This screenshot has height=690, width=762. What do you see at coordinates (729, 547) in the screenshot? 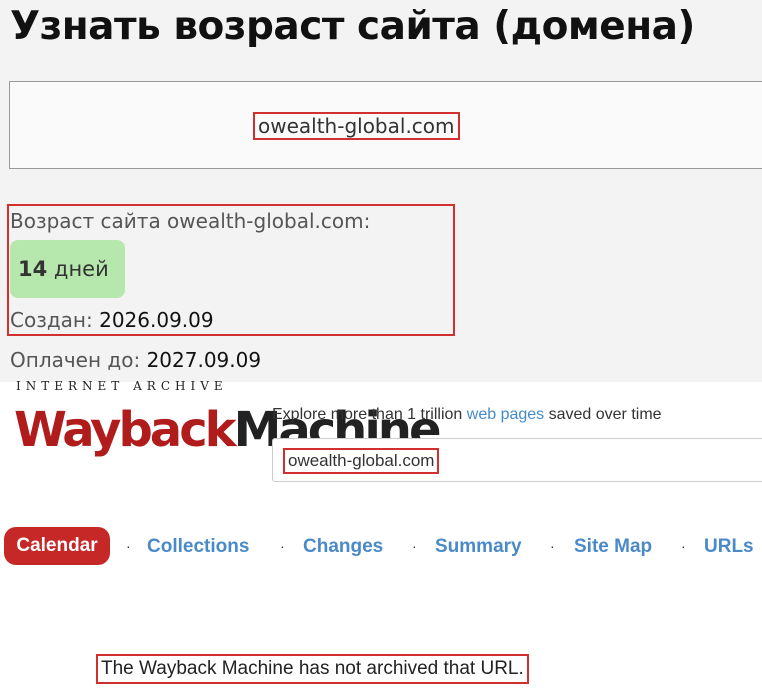
I see `tab-urls: URLs` at bounding box center [729, 547].